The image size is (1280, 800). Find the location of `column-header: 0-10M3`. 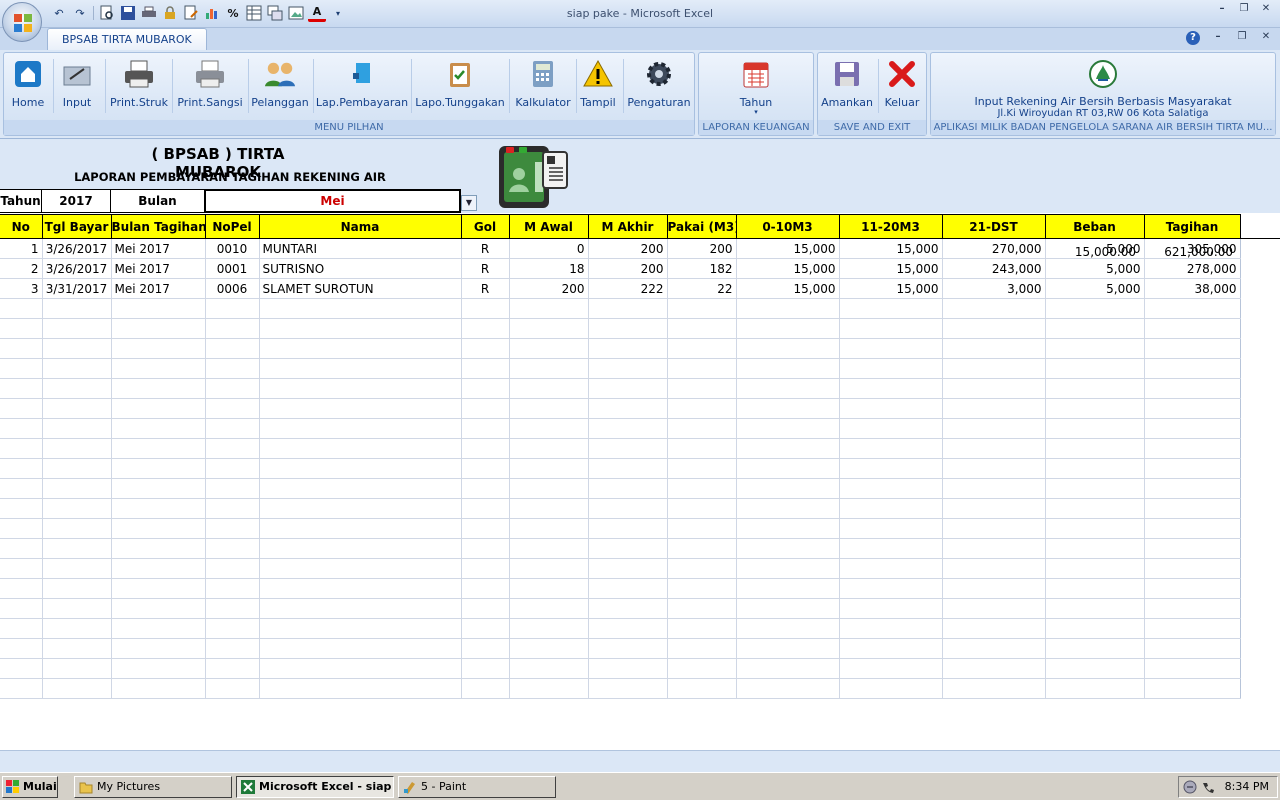

column-header: 0-10M3 is located at coordinates (788, 226).